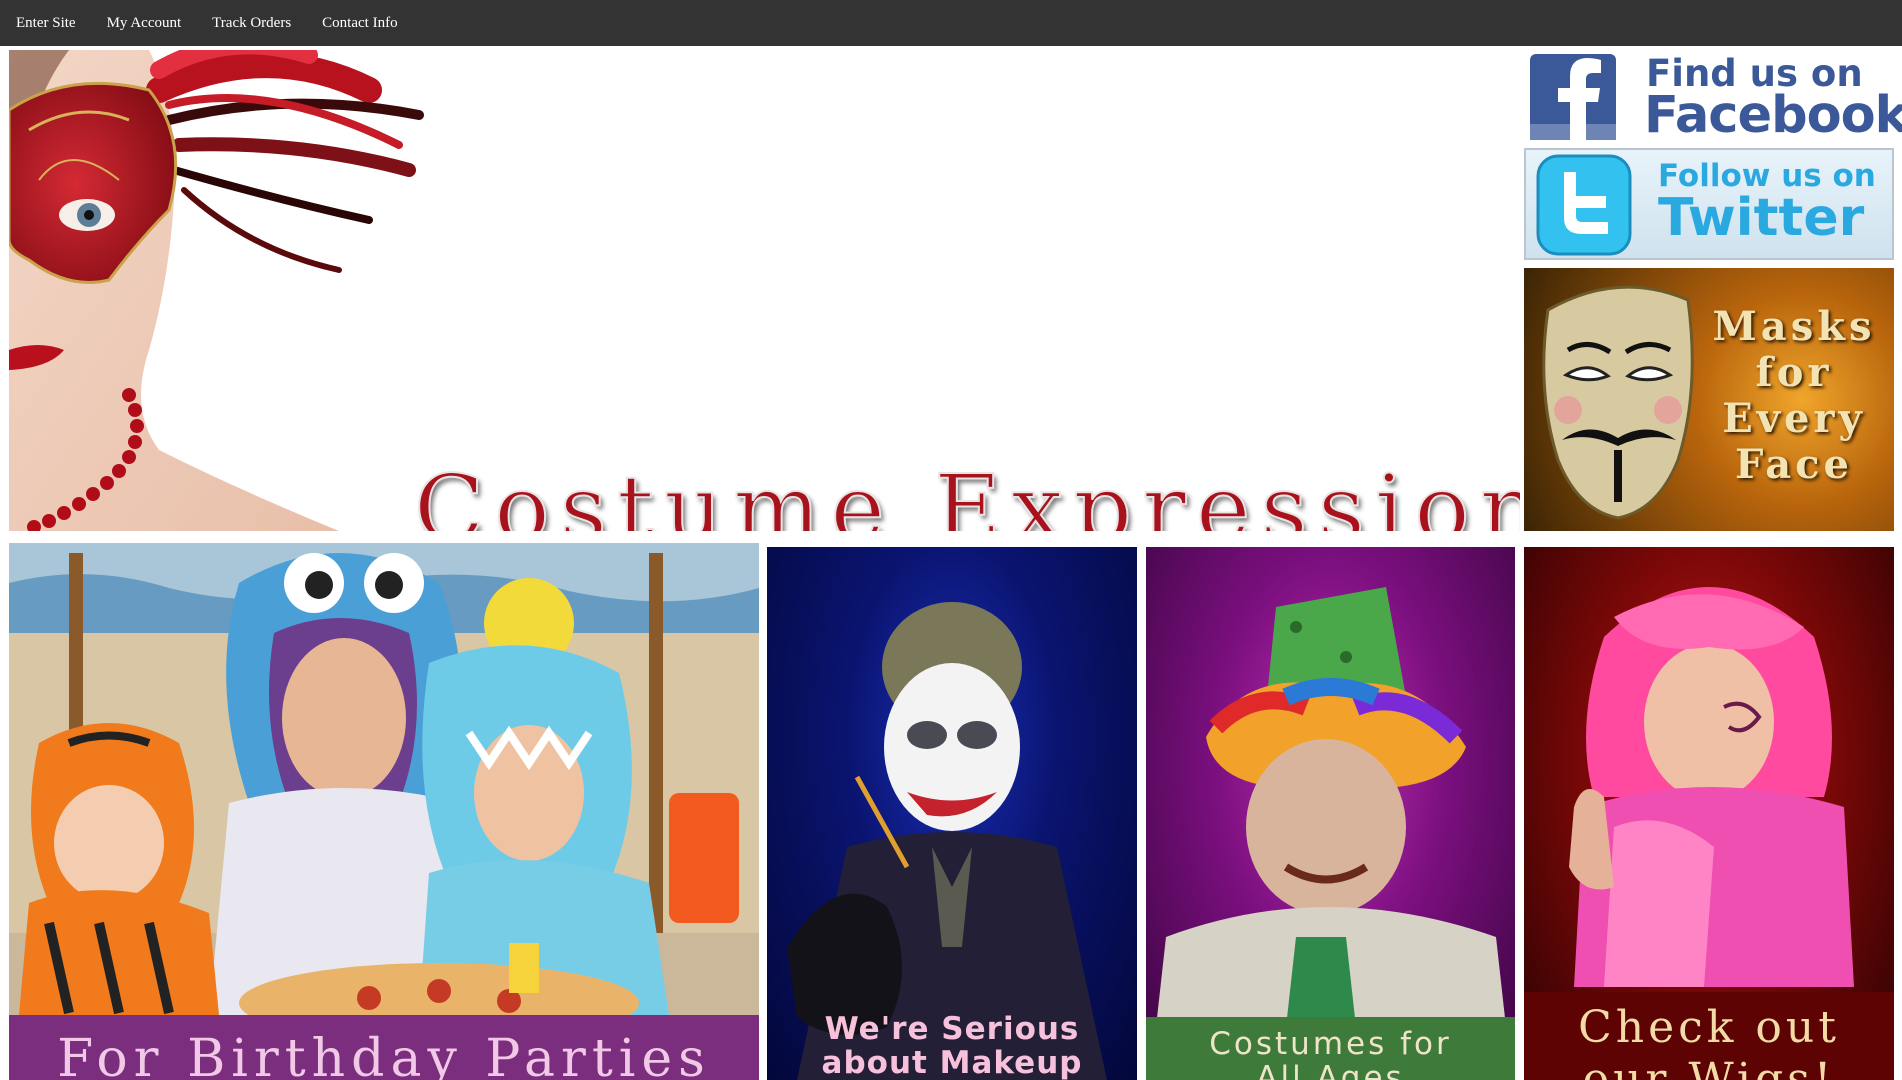 The width and height of the screenshot is (1902, 1080). What do you see at coordinates (1331, 807) in the screenshot?
I see `clown-grandma-photo` at bounding box center [1331, 807].